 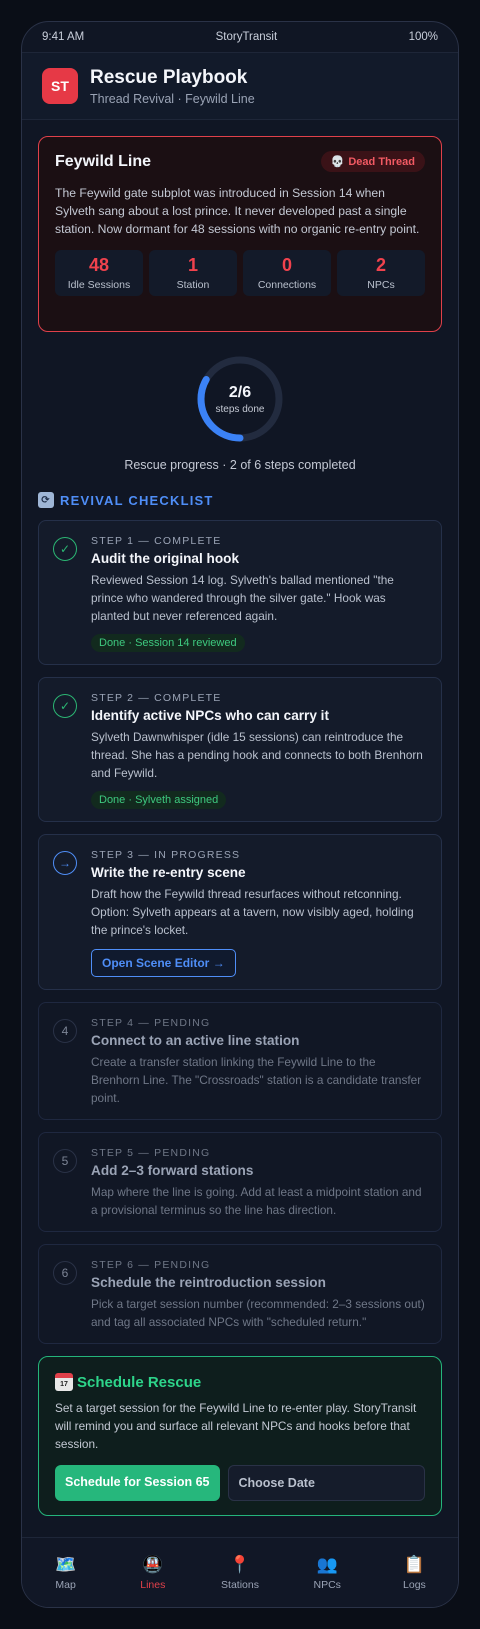 What do you see at coordinates (159, 800) in the screenshot?
I see `step-status-tag: Done · Sylveth assigned` at bounding box center [159, 800].